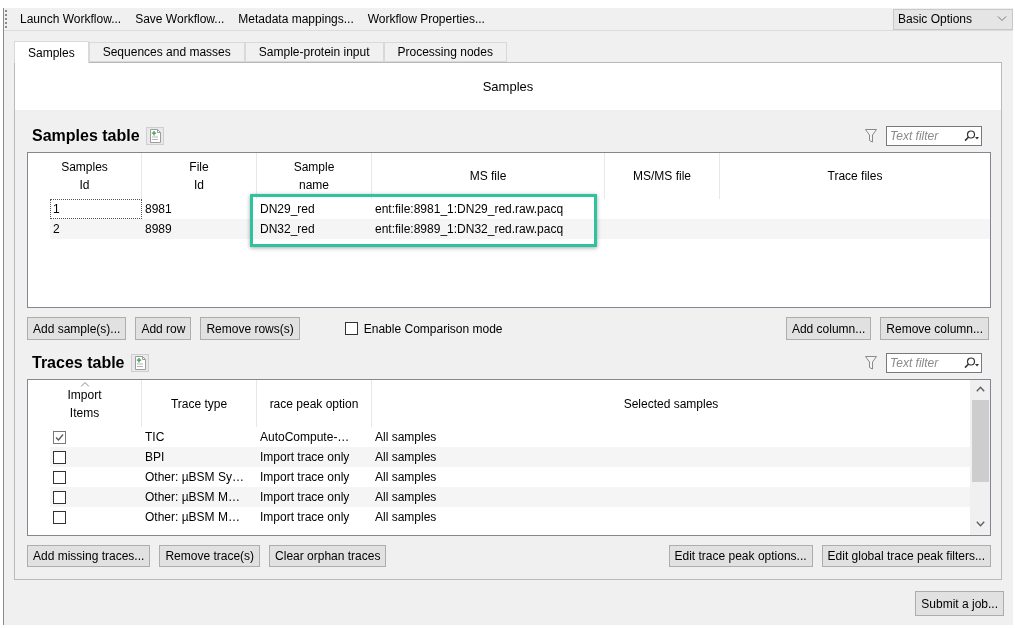 This screenshot has height=628, width=1015. Describe the element at coordinates (980, 524) in the screenshot. I see `scroll-down-icon` at that location.